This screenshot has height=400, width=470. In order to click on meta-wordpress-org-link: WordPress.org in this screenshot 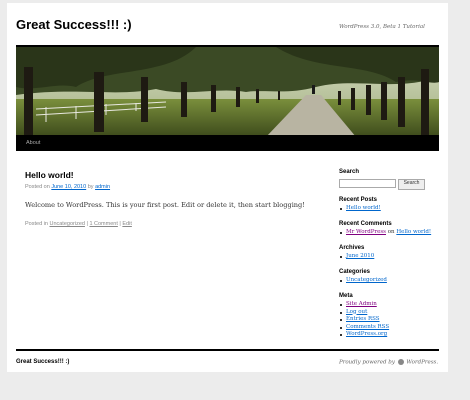, I will do `click(366, 334)`.